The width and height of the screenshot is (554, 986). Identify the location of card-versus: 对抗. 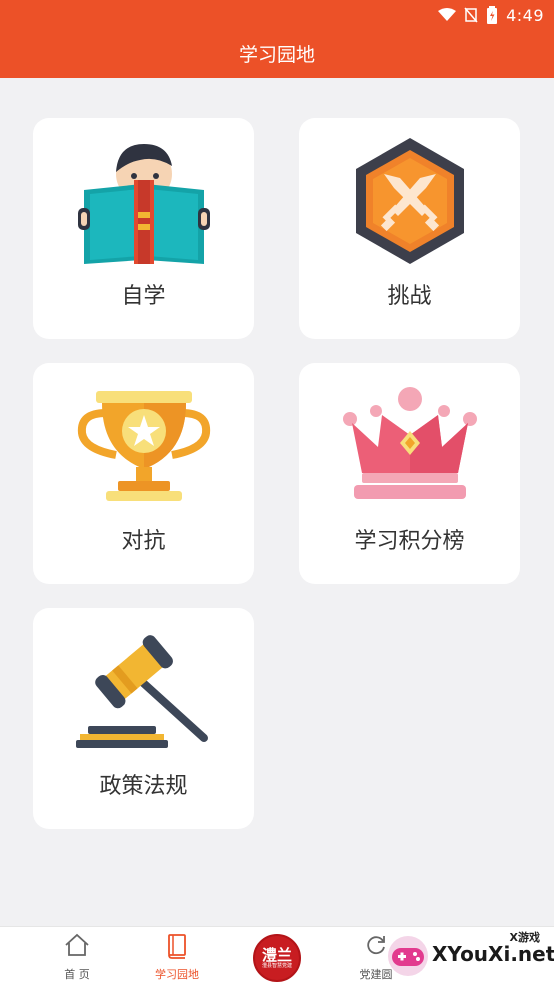
(143, 473).